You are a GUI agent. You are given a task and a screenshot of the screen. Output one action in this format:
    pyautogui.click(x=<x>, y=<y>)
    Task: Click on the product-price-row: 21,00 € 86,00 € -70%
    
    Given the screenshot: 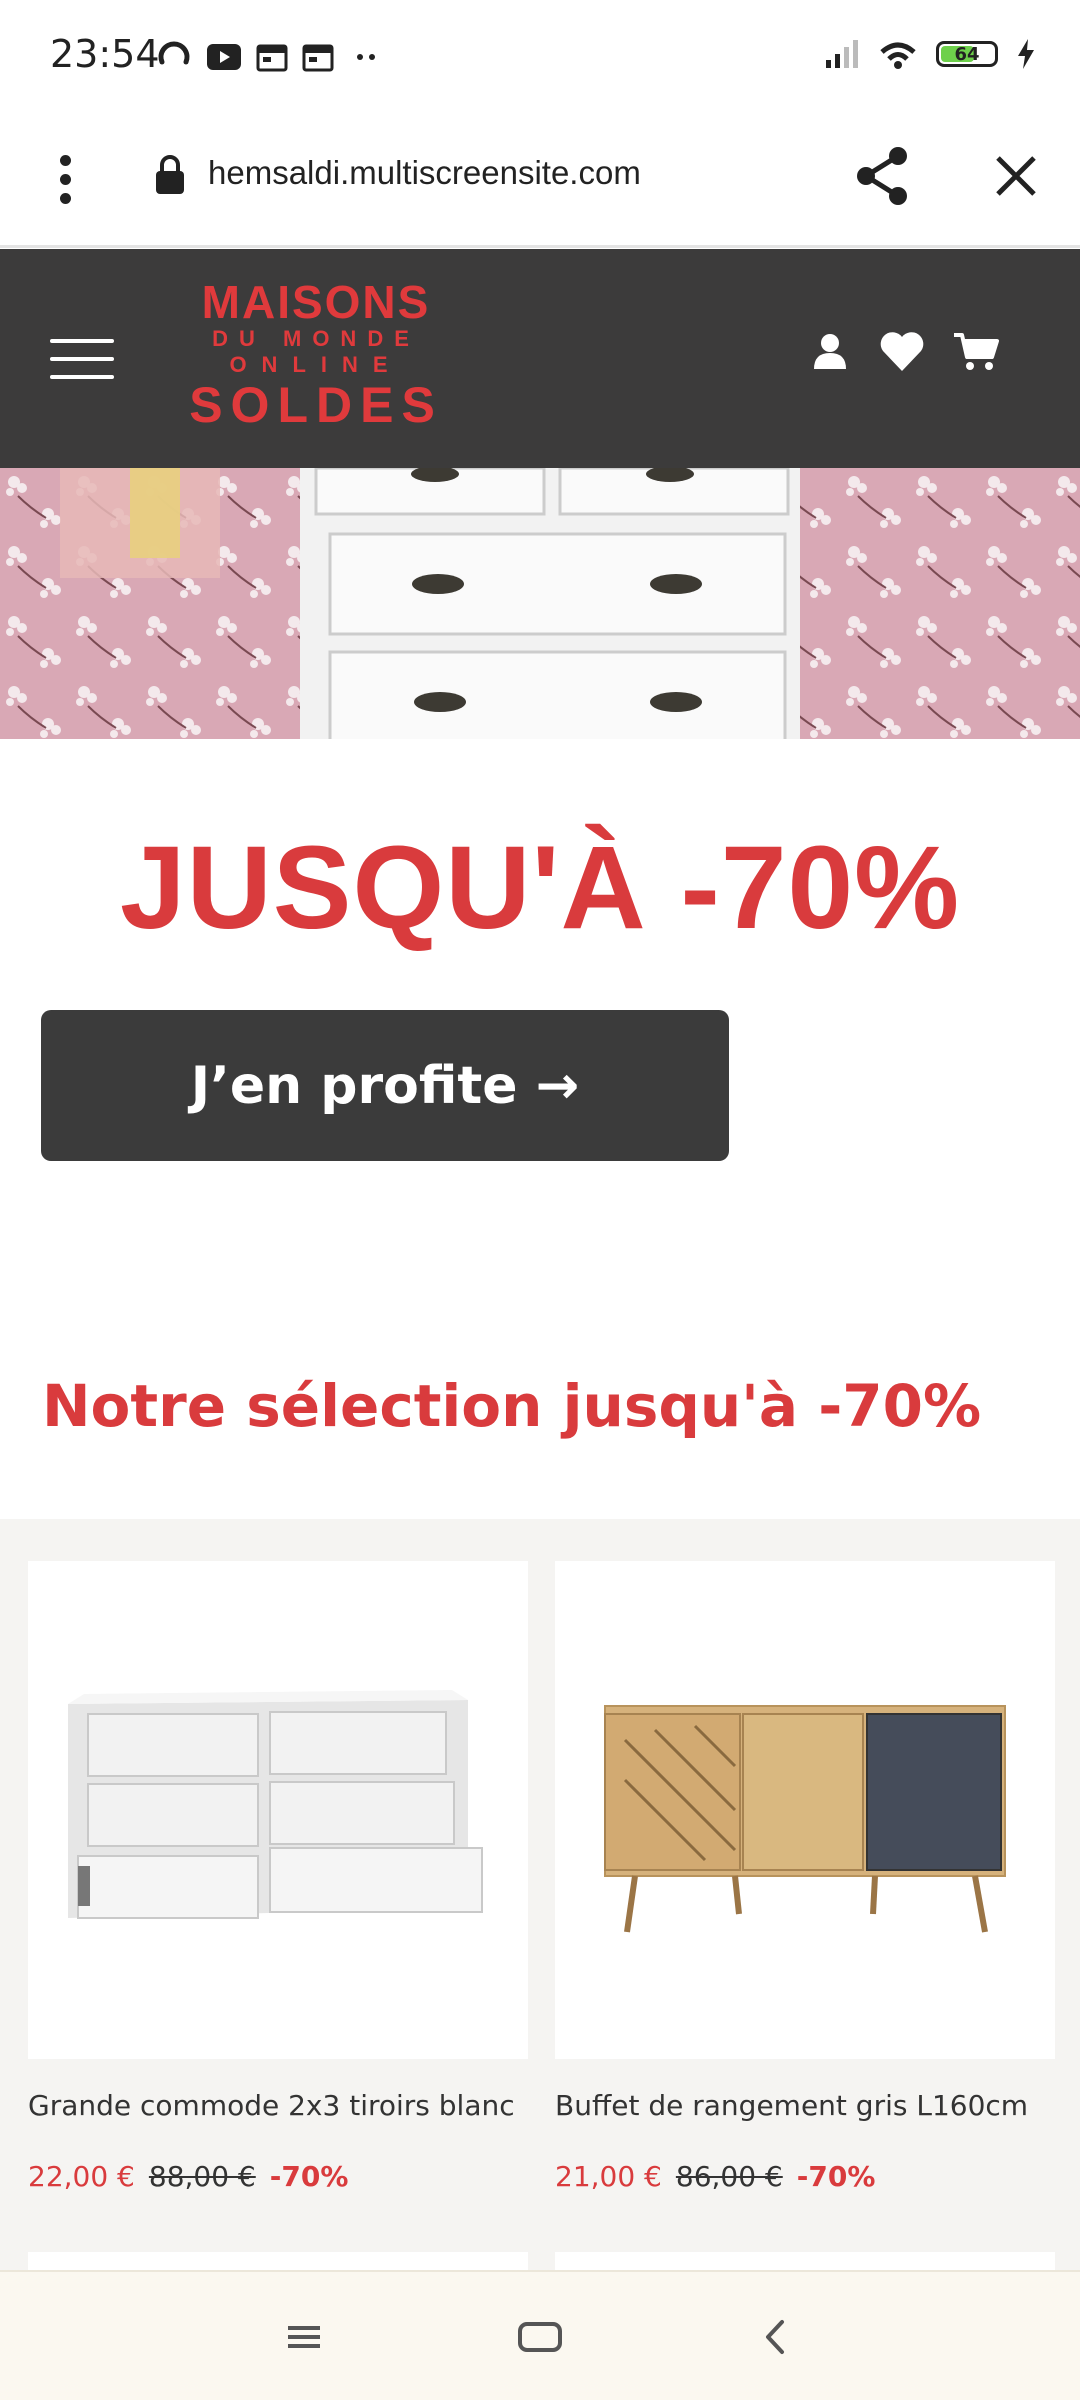 What is the action you would take?
    pyautogui.click(x=805, y=2176)
    